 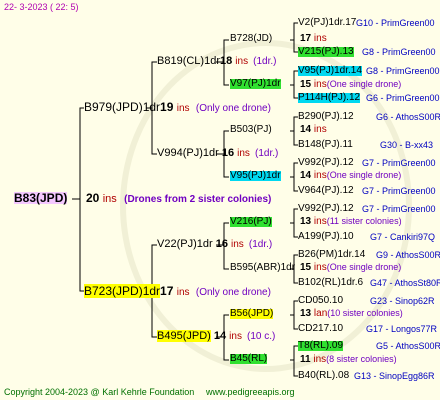 I want to click on g4-id: B148(PJ).11, so click(x=325, y=144).